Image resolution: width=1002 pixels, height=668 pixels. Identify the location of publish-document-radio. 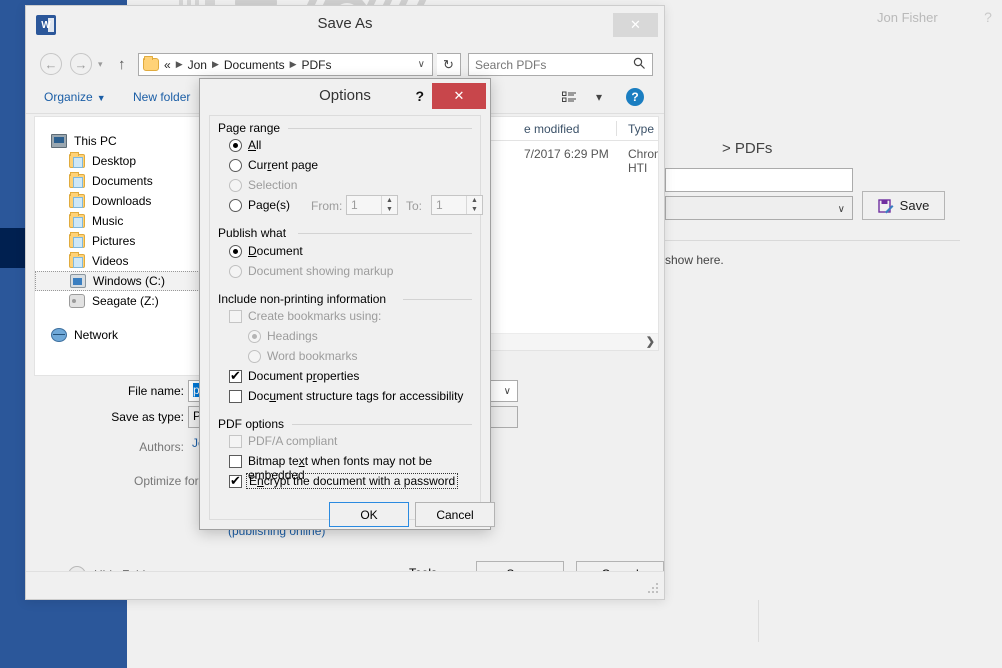
(235, 251).